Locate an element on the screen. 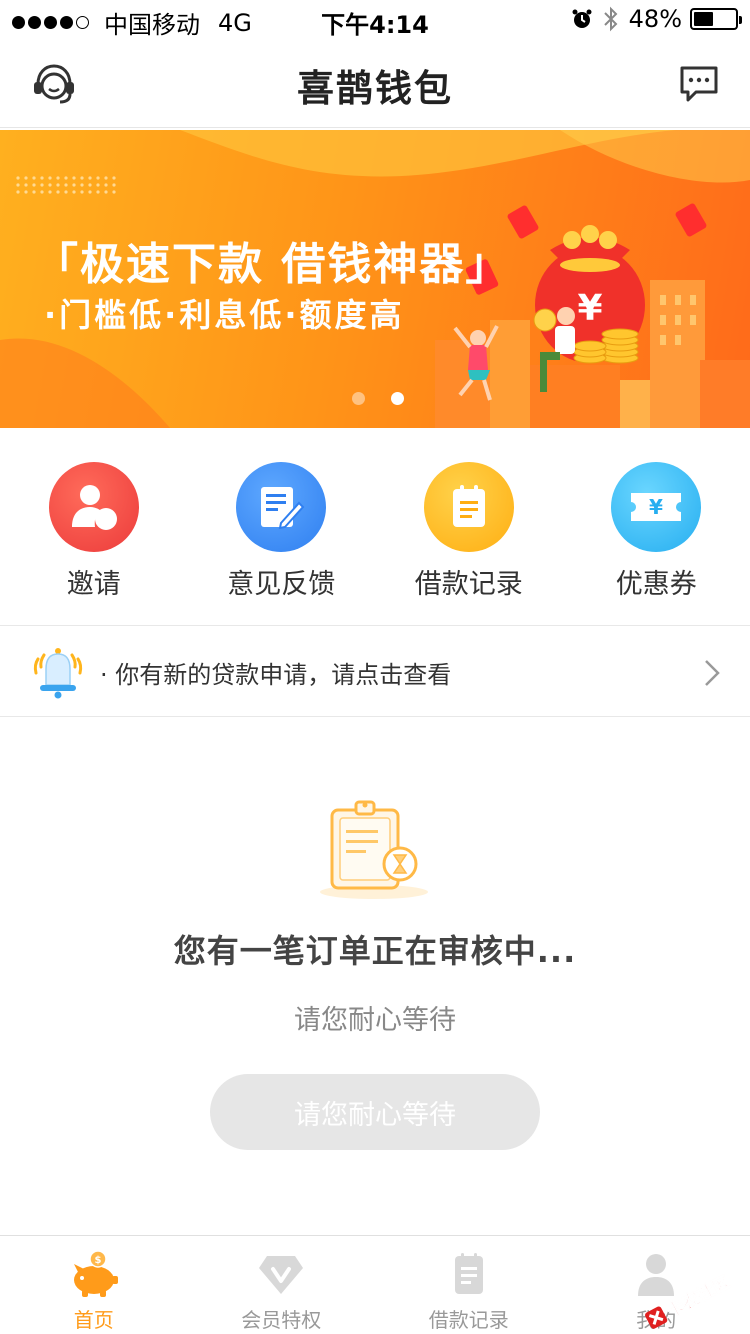 This screenshot has height=1334, width=750. feedback-icon is located at coordinates (281, 507).